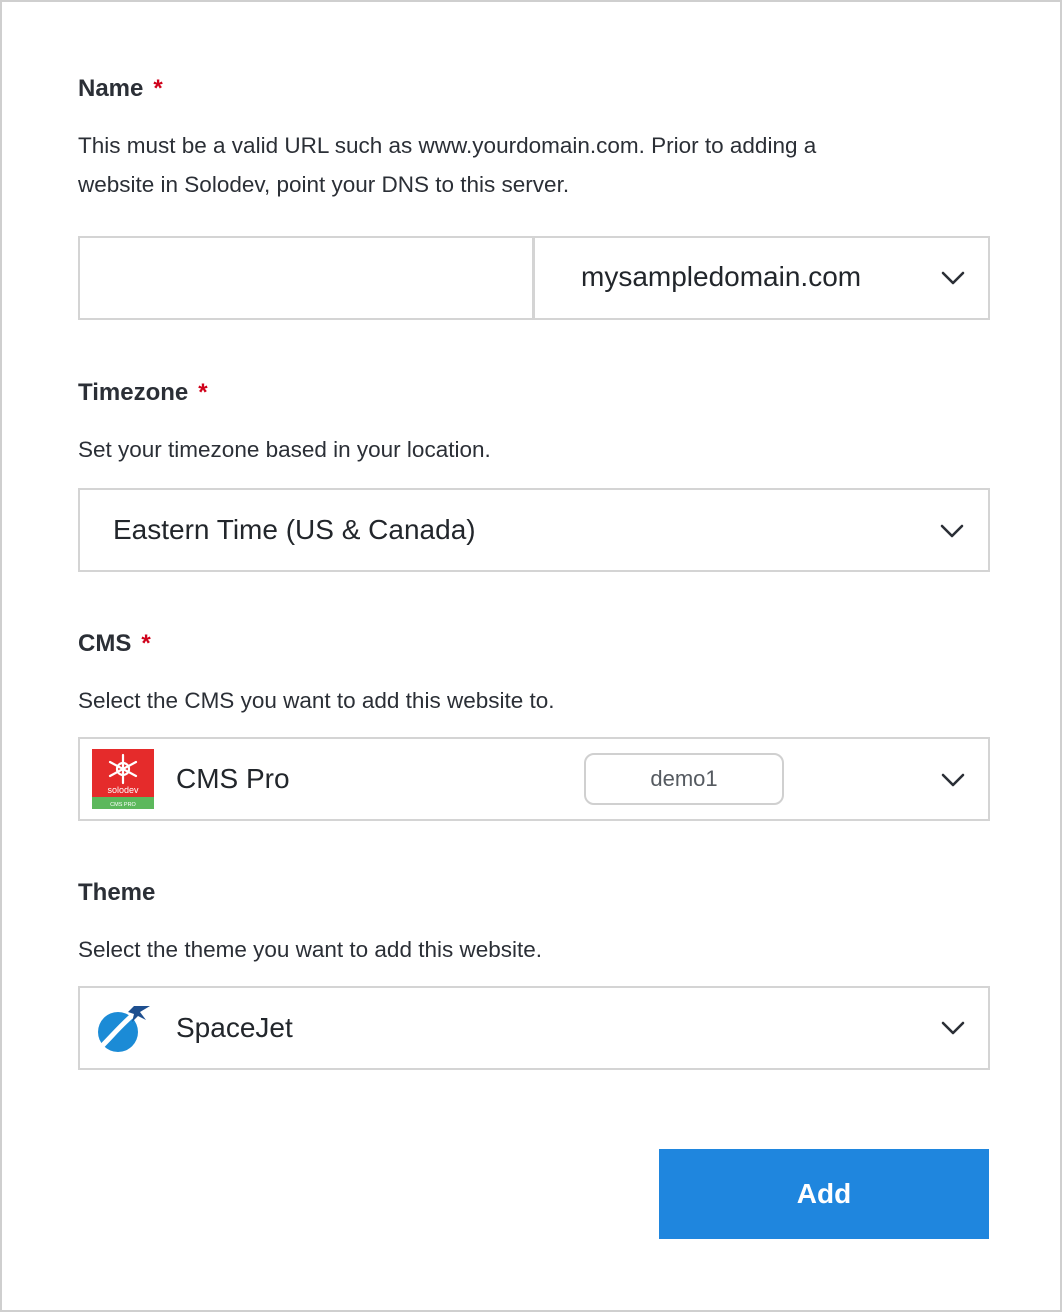  Describe the element at coordinates (123, 779) in the screenshot. I see `solodev-logo-icon: solodev CMS PRO` at that location.